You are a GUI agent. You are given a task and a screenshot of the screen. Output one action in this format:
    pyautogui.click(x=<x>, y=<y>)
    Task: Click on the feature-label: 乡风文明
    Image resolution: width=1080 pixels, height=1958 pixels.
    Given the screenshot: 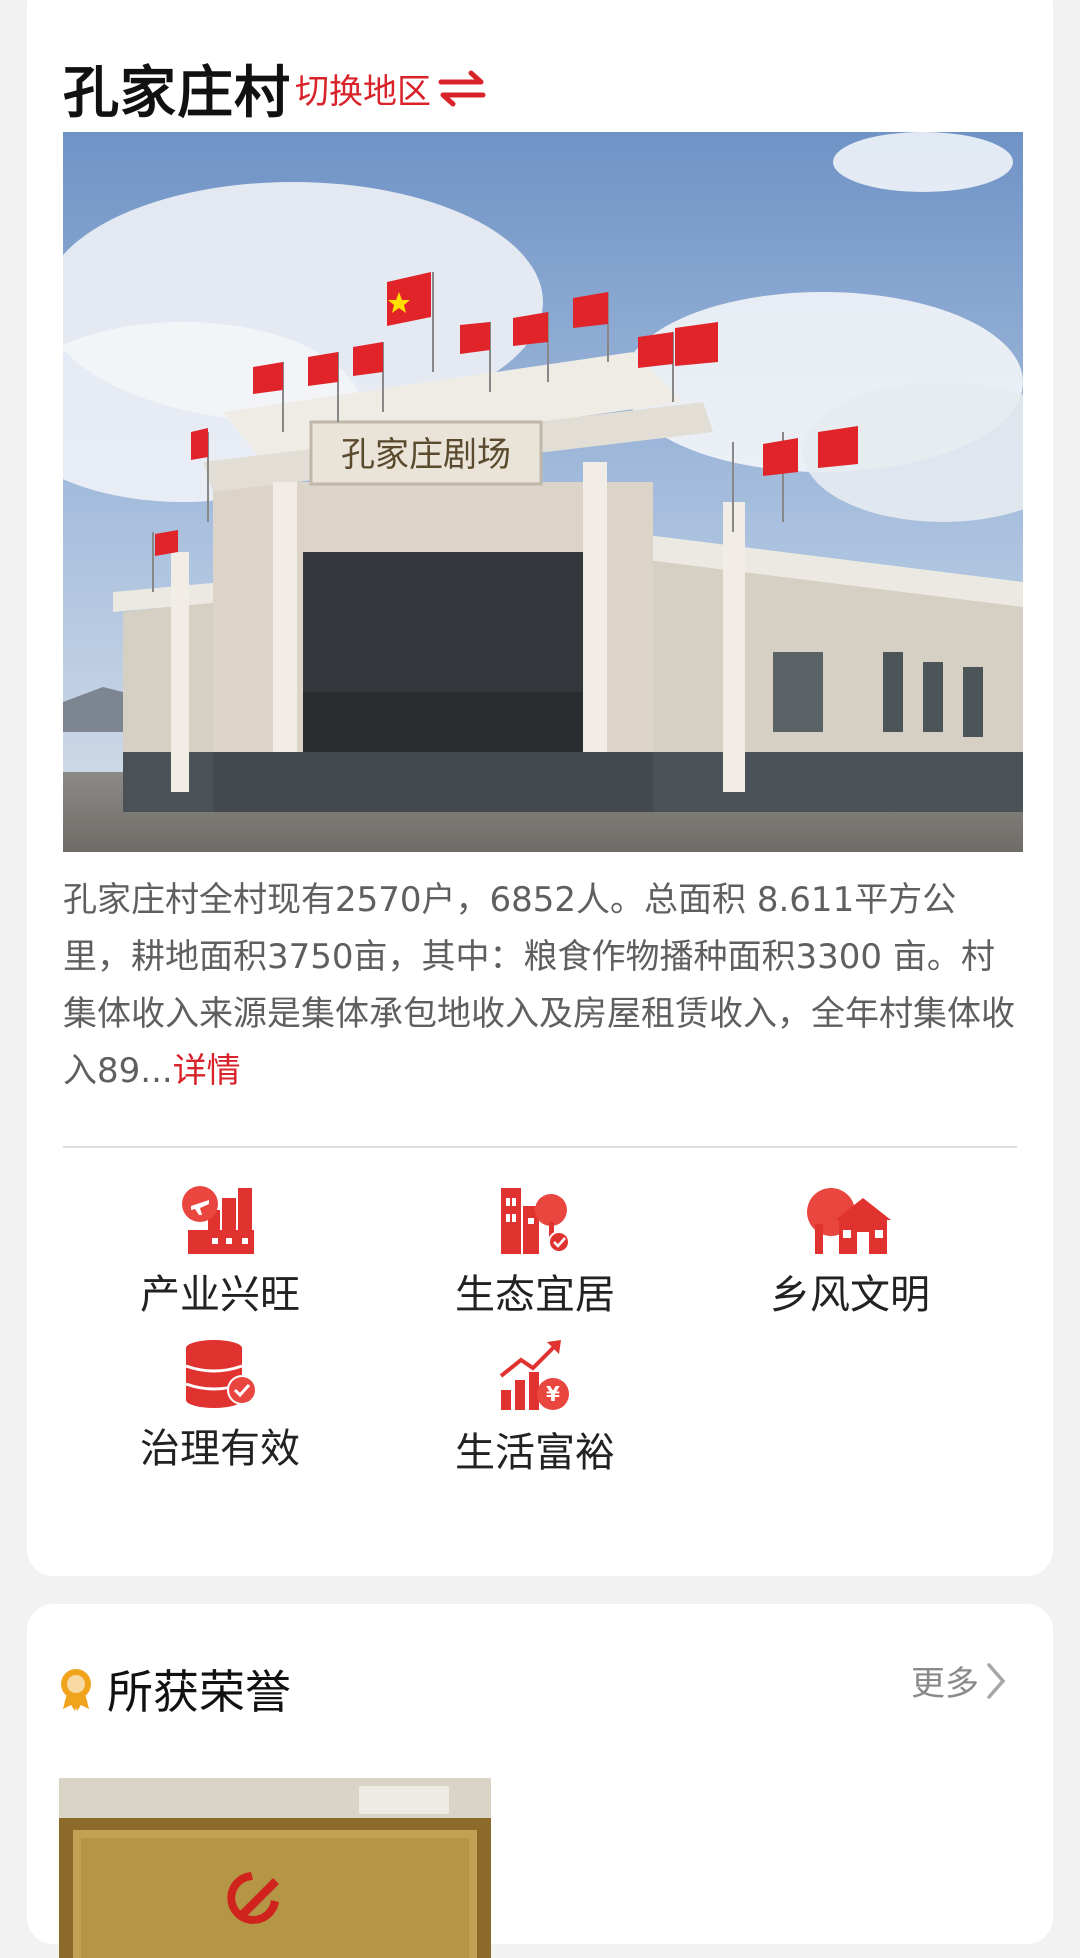 What is the action you would take?
    pyautogui.click(x=850, y=1295)
    